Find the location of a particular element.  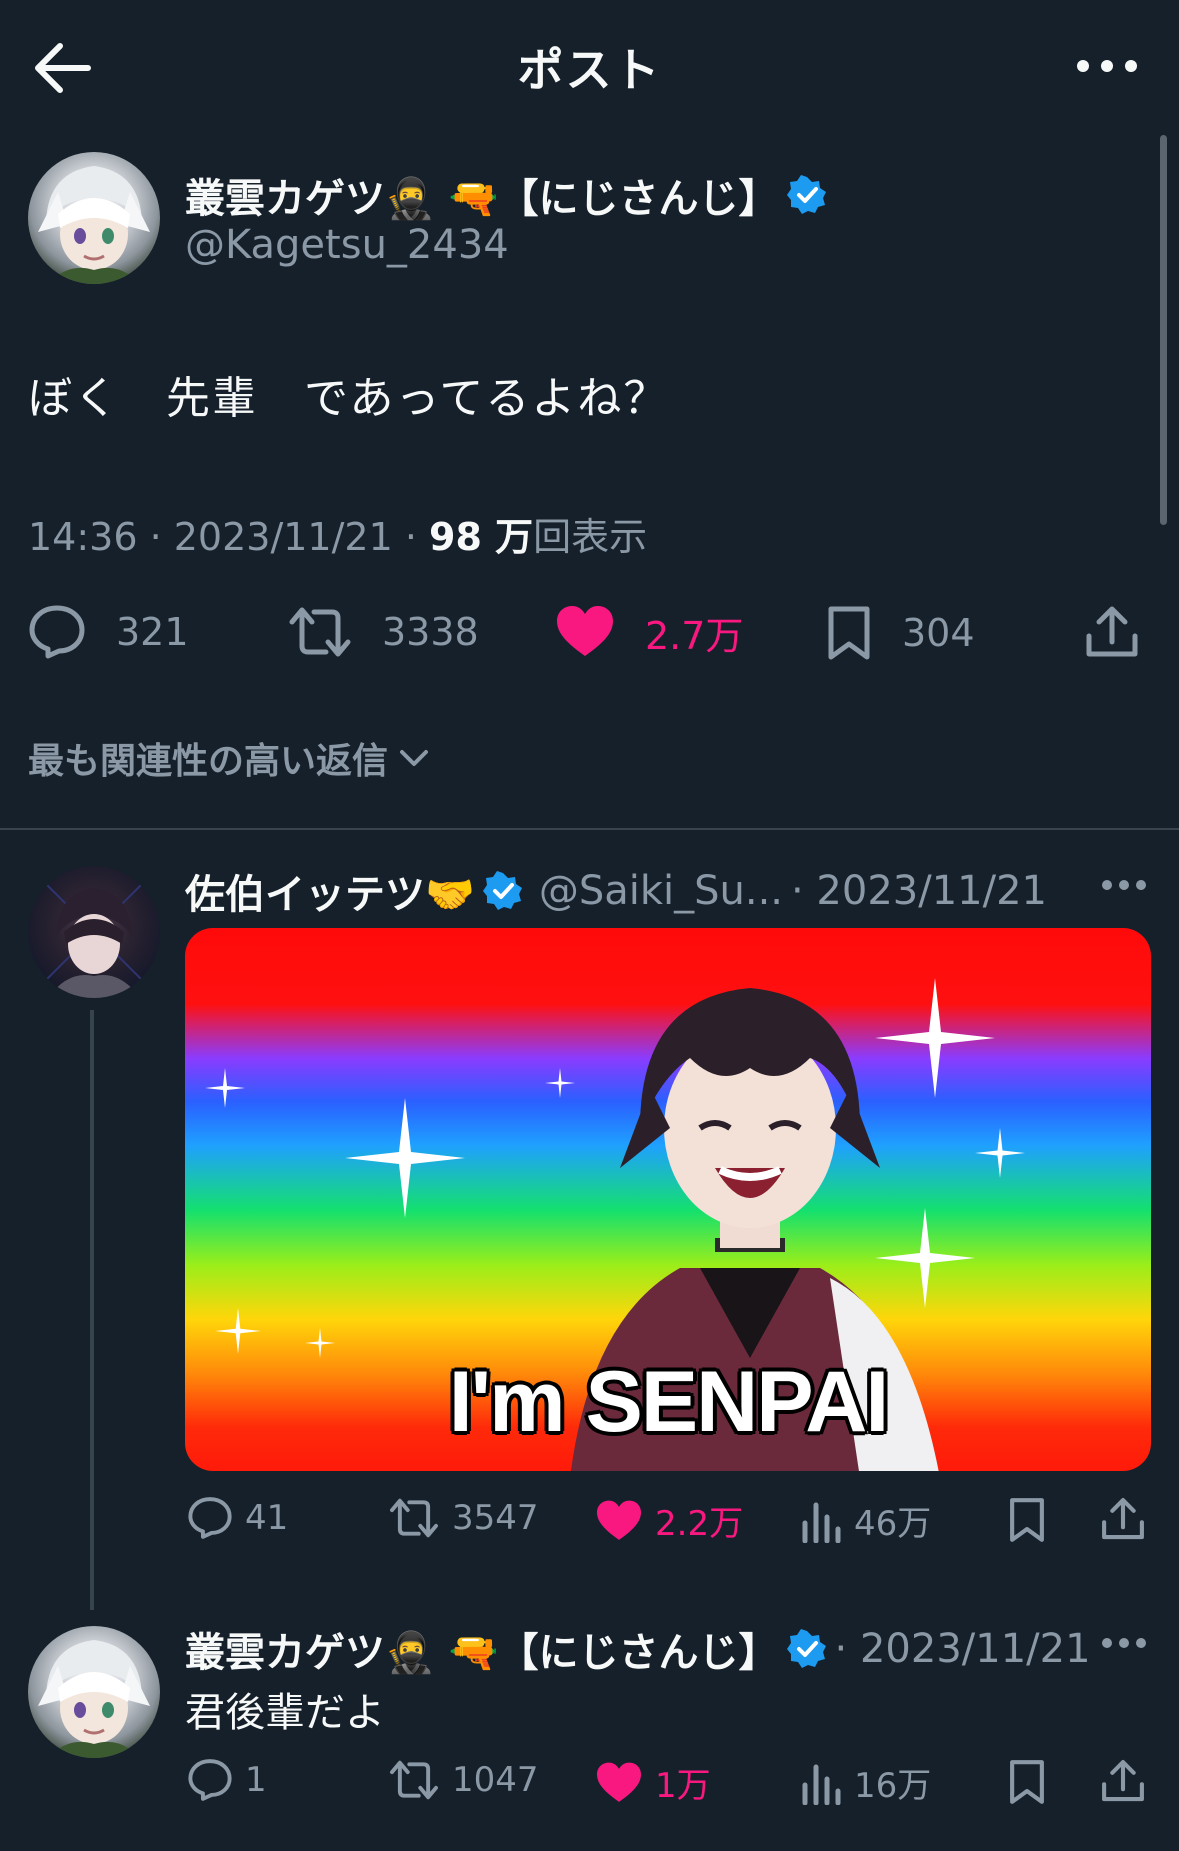

top-bar: ポスト is located at coordinates (589, 66).